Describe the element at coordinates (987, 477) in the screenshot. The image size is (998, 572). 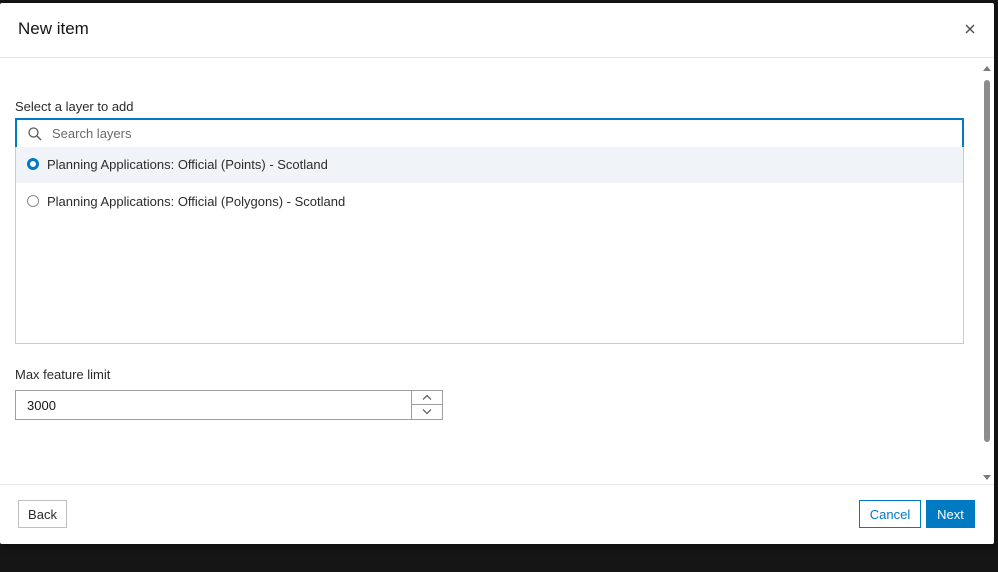
I see `scroll-down-arrow-icon` at that location.